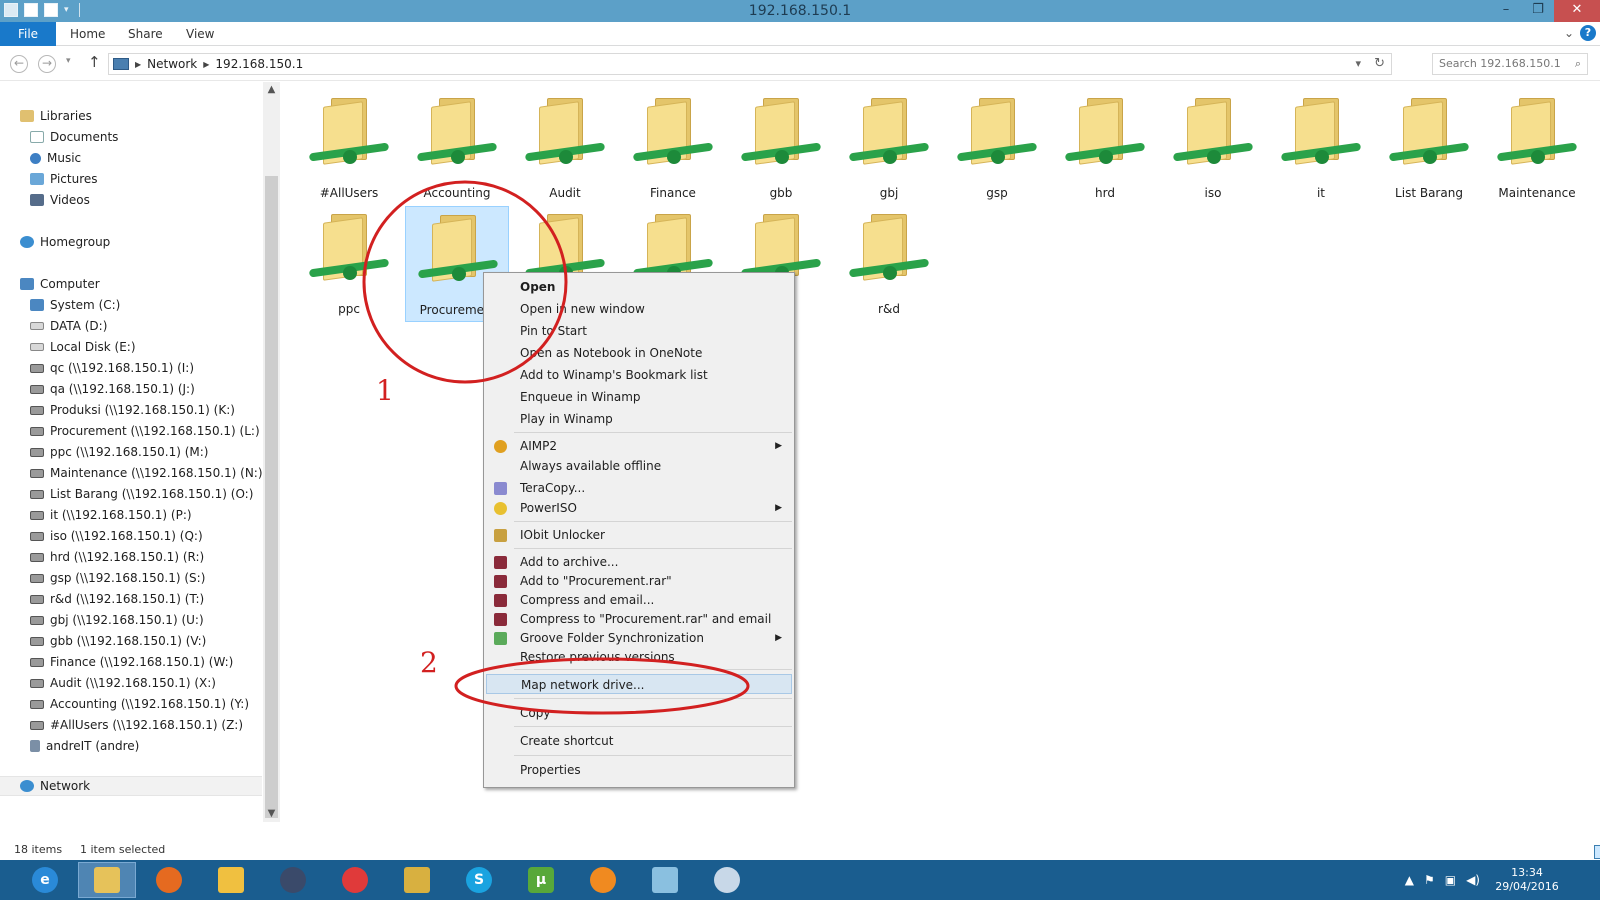 Image resolution: width=1600 pixels, height=900 pixels. Describe the element at coordinates (1506, 11) in the screenshot. I see `minimize-button: –` at that location.